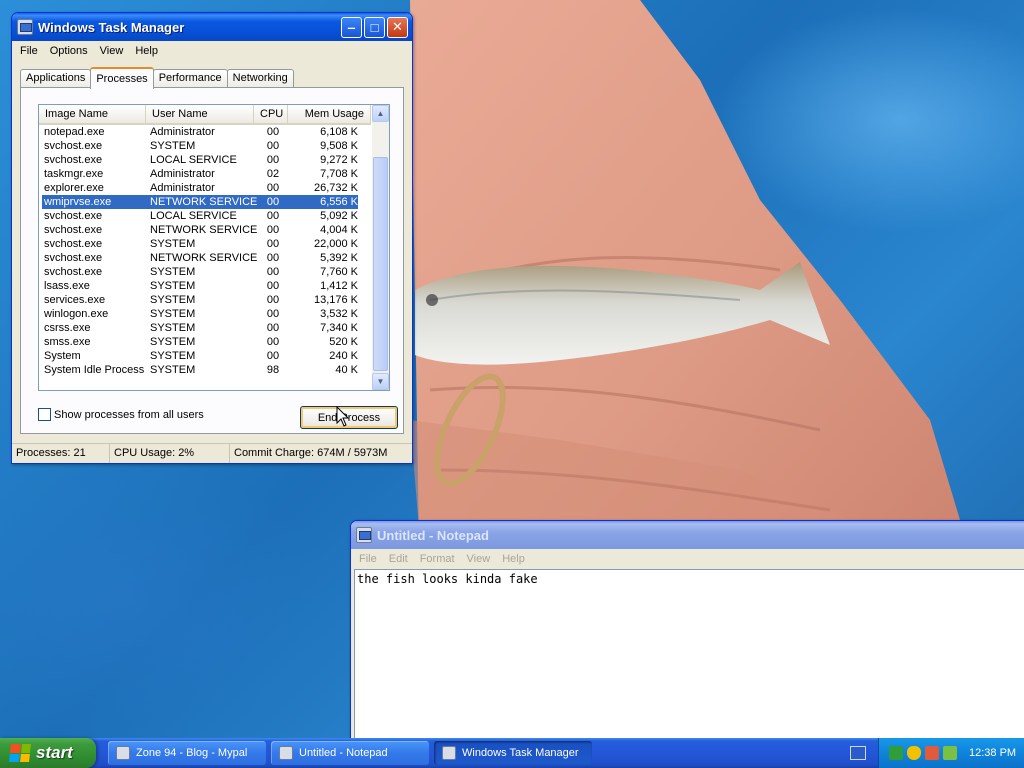 The width and height of the screenshot is (1024, 768). I want to click on cell-cpu: 98, so click(273, 370).